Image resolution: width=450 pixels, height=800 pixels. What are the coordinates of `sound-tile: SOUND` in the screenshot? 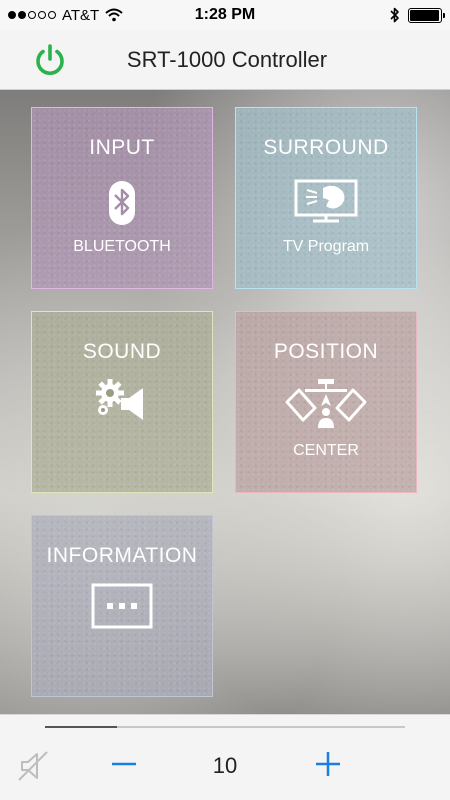 It's located at (122, 402).